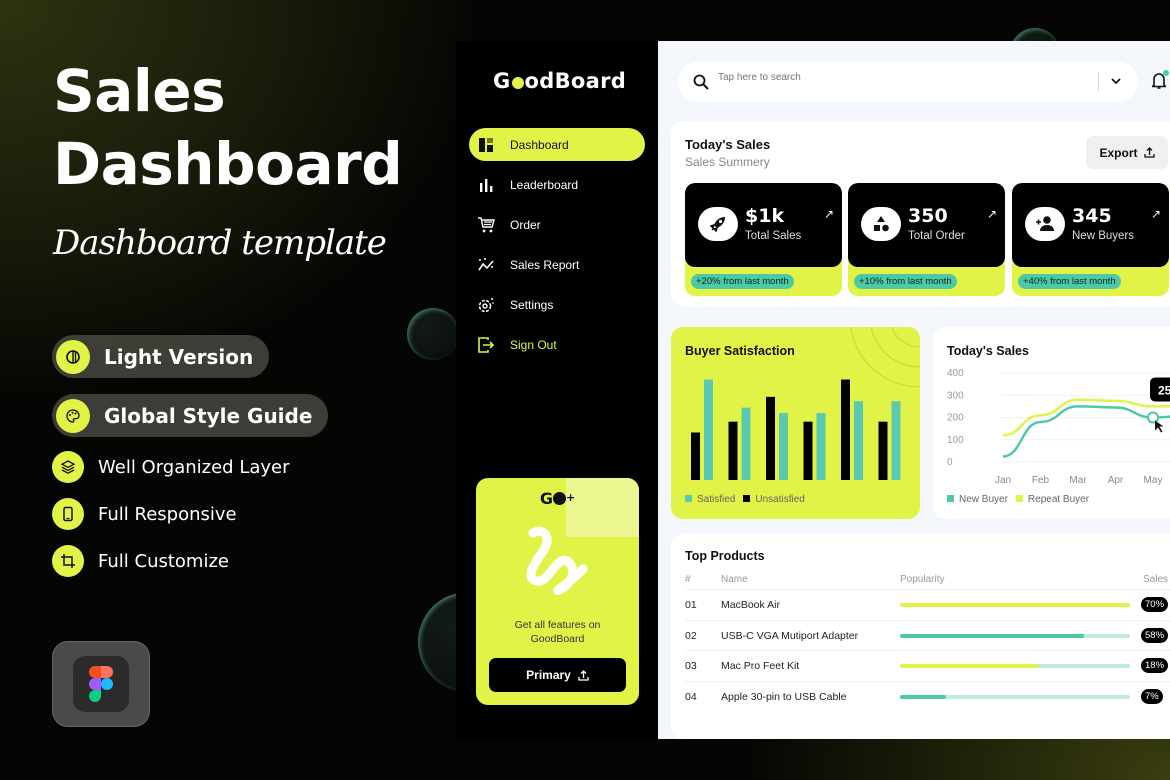 The width and height of the screenshot is (1170, 780). What do you see at coordinates (727, 162) in the screenshot?
I see `section-subtitle: Sales Summery` at bounding box center [727, 162].